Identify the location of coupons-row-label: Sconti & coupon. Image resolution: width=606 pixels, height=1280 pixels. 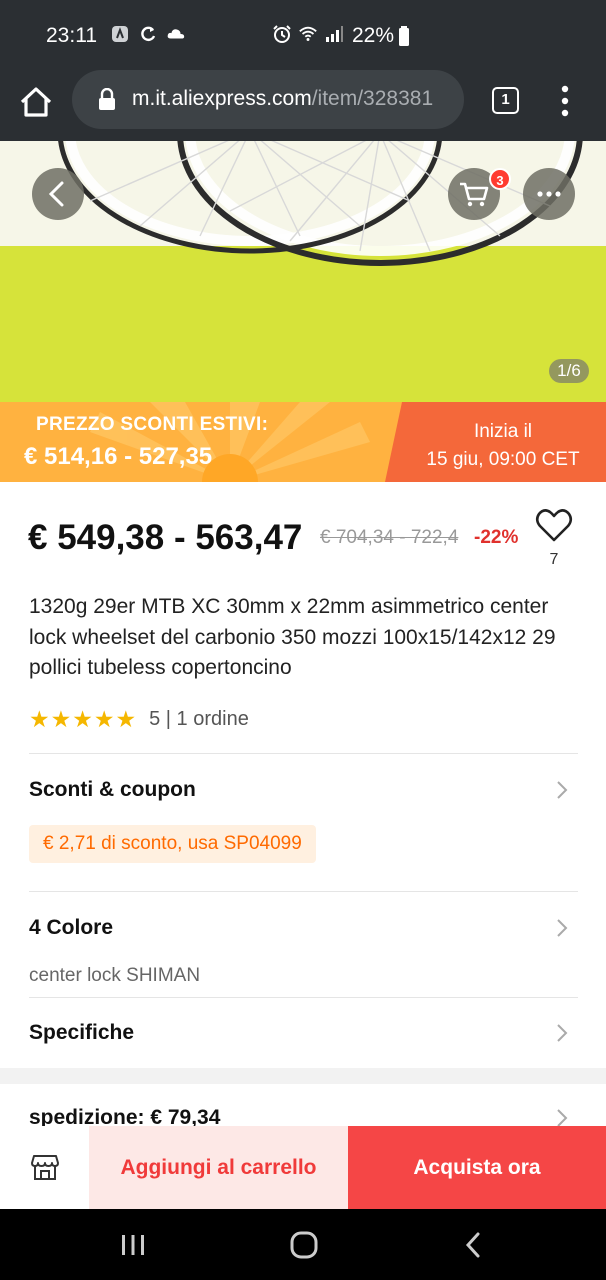
(112, 790).